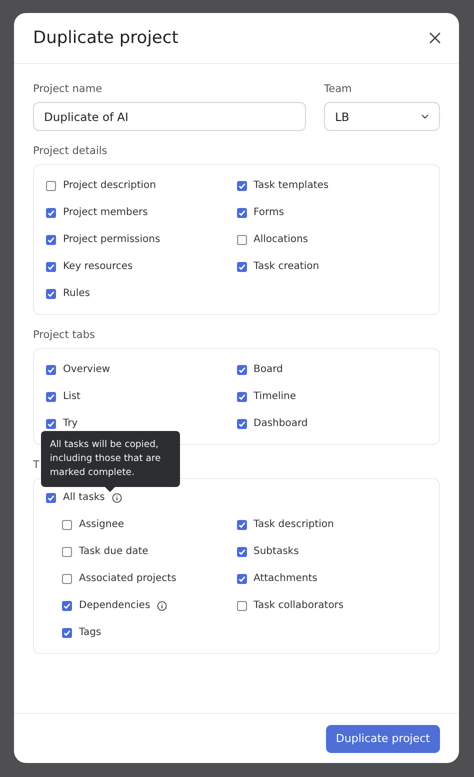 This screenshot has height=777, width=474. I want to click on dialog-title: Duplicate project, so click(105, 38).